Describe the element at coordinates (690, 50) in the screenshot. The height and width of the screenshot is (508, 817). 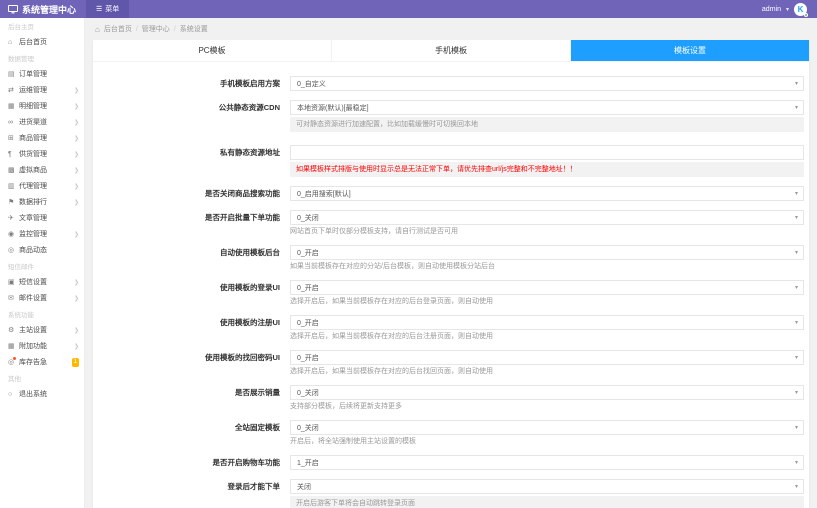
I see `tab-template-settings: 模板设置` at that location.